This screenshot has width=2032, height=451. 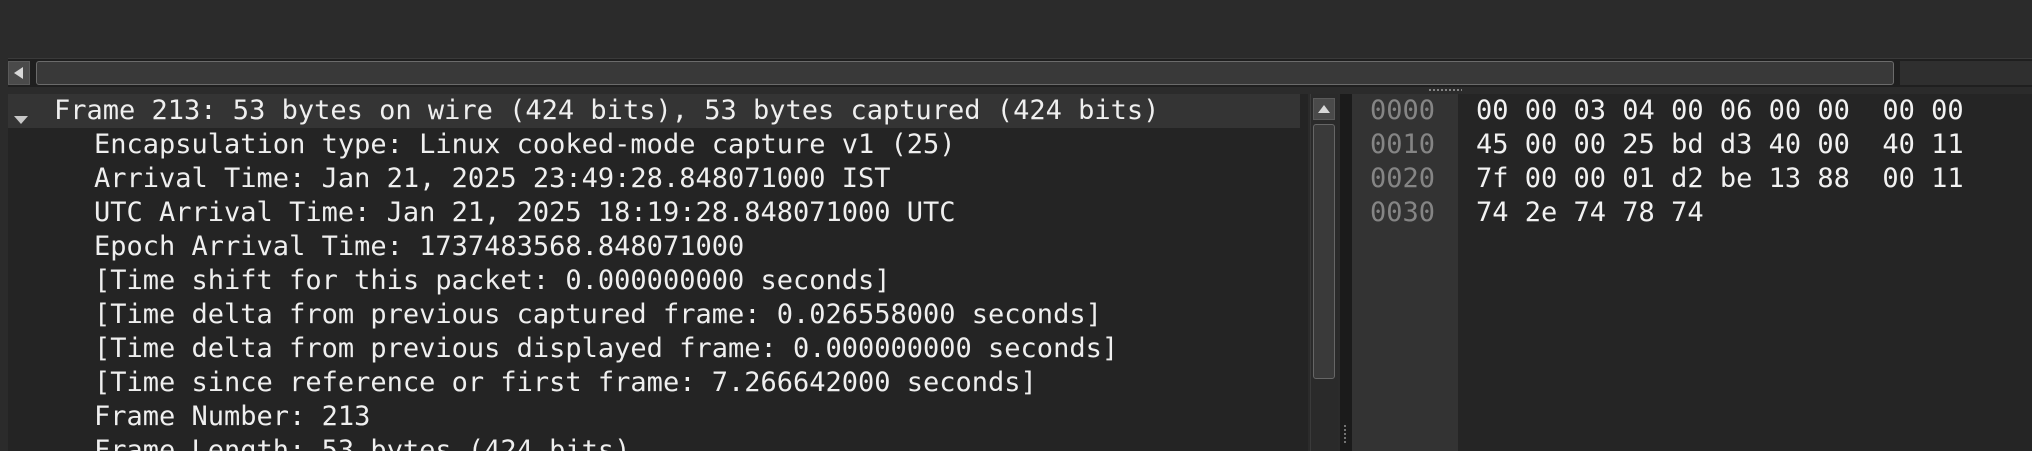 What do you see at coordinates (1405, 272) in the screenshot?
I see `bytes-offset-column: 0000 0010 0020 0030` at bounding box center [1405, 272].